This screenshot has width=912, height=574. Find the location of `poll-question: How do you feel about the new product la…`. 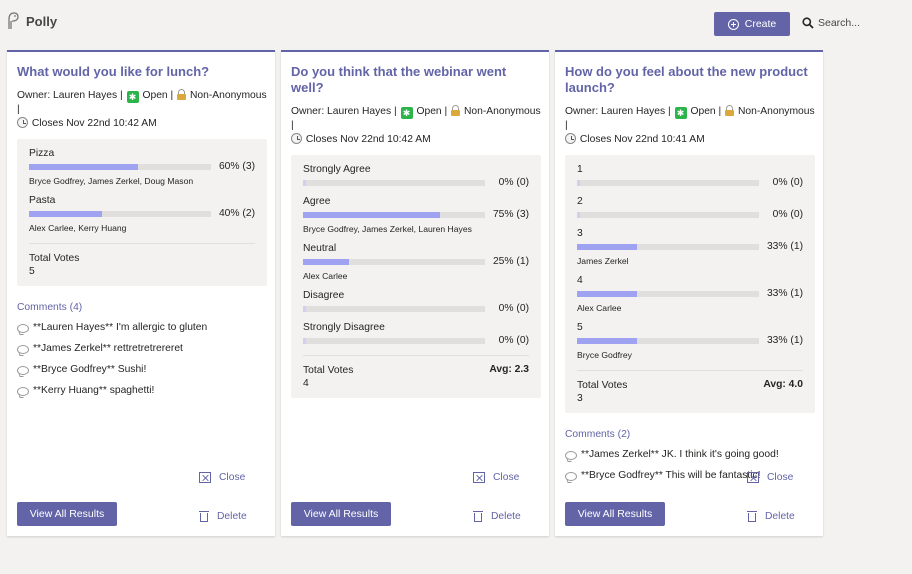

poll-question: How do you feel about the new product la… is located at coordinates (686, 79).